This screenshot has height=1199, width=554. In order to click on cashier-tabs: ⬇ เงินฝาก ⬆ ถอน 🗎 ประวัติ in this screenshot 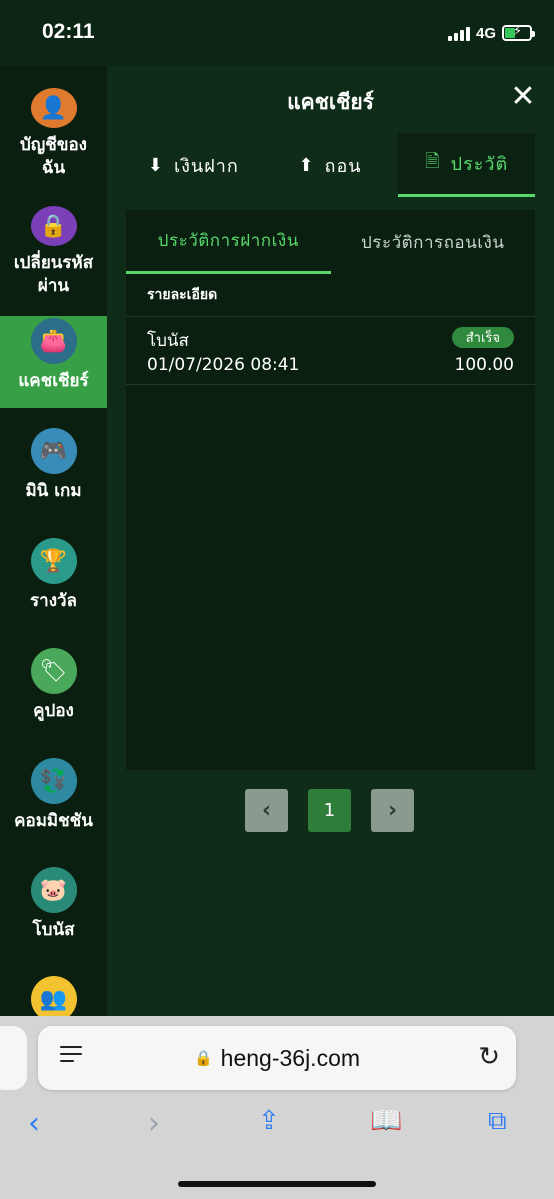, I will do `click(330, 165)`.